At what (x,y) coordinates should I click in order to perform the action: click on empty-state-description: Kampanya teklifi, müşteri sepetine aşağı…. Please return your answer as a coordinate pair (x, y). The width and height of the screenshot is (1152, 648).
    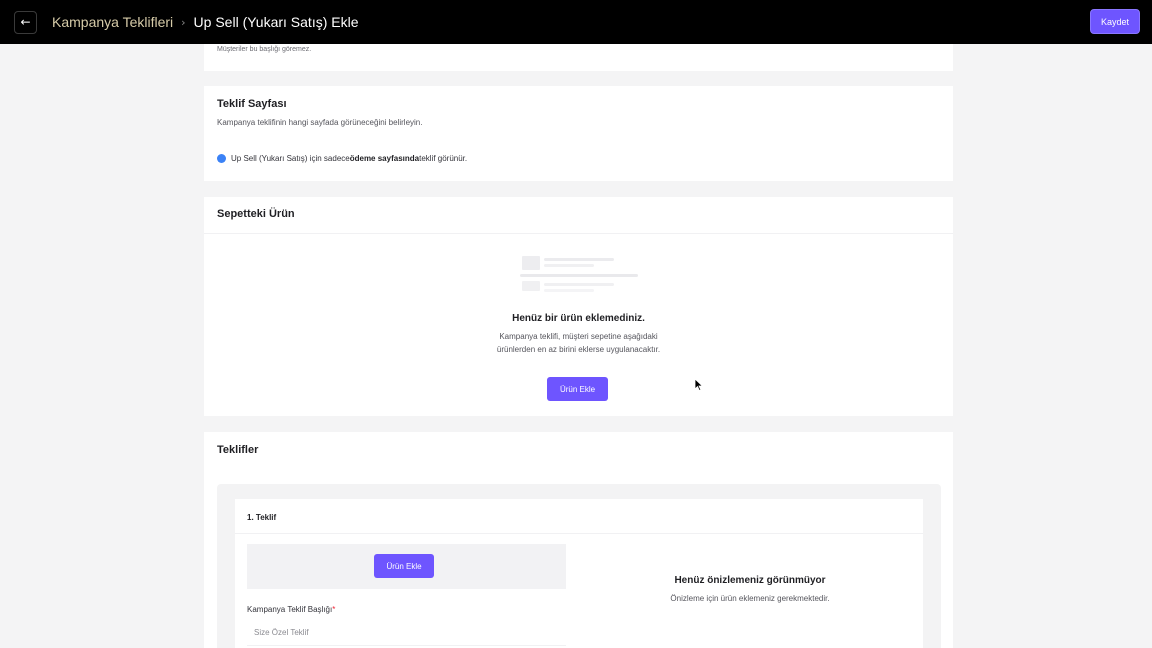
    Looking at the image, I should click on (578, 343).